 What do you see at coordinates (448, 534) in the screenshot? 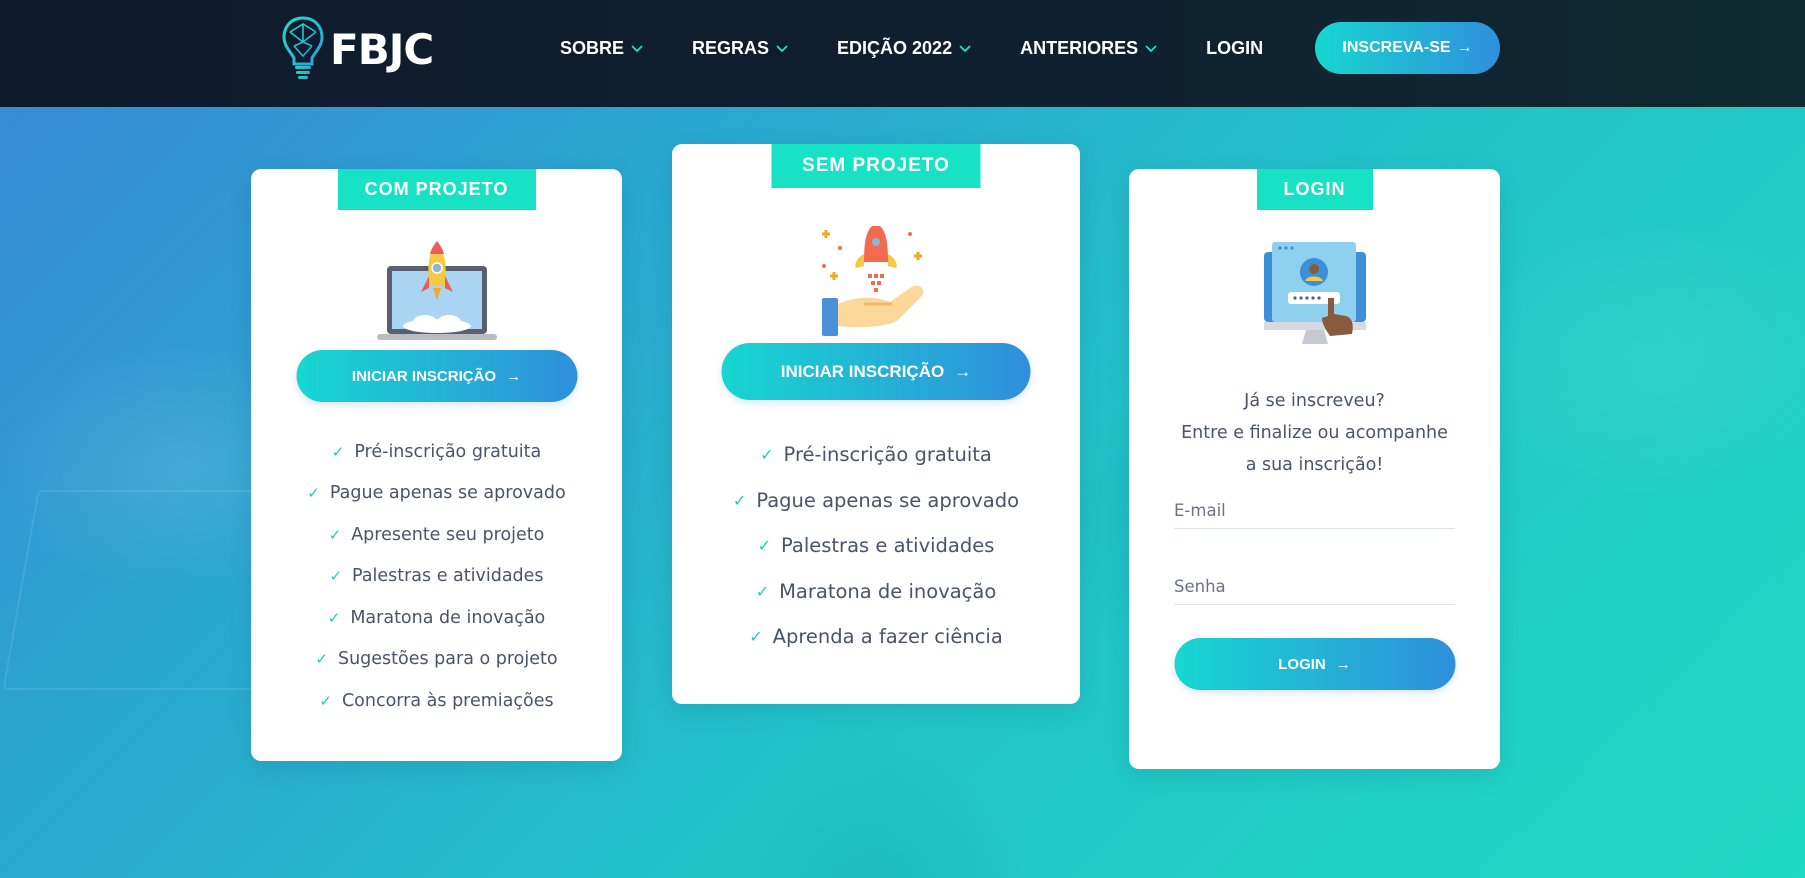
I see `feature-text: Apresente seu projeto` at bounding box center [448, 534].